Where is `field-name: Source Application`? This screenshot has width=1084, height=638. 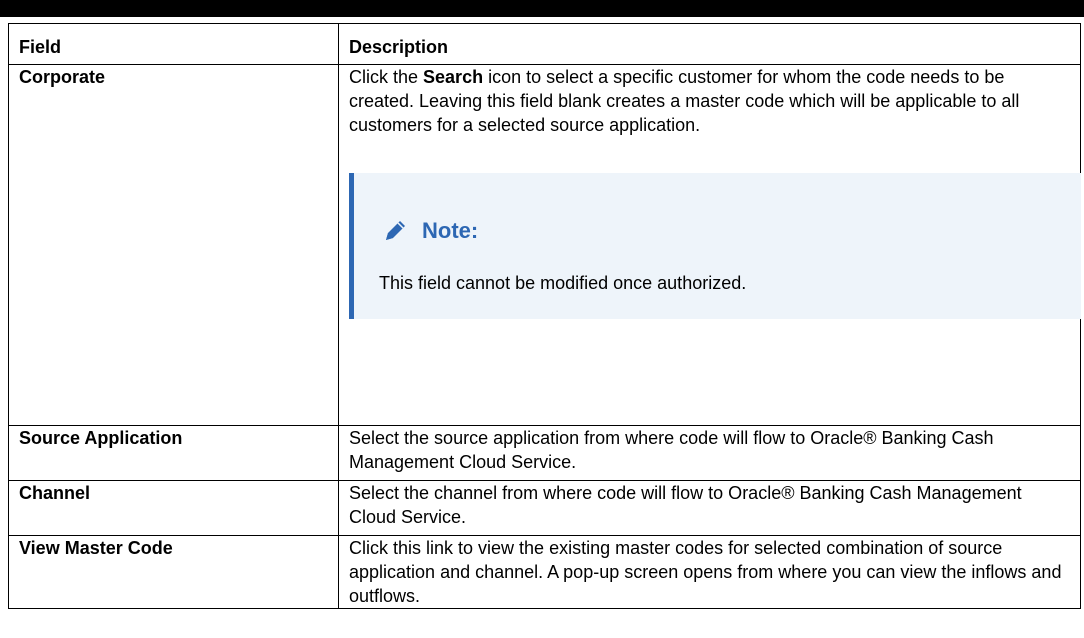
field-name: Source Application is located at coordinates (173, 453).